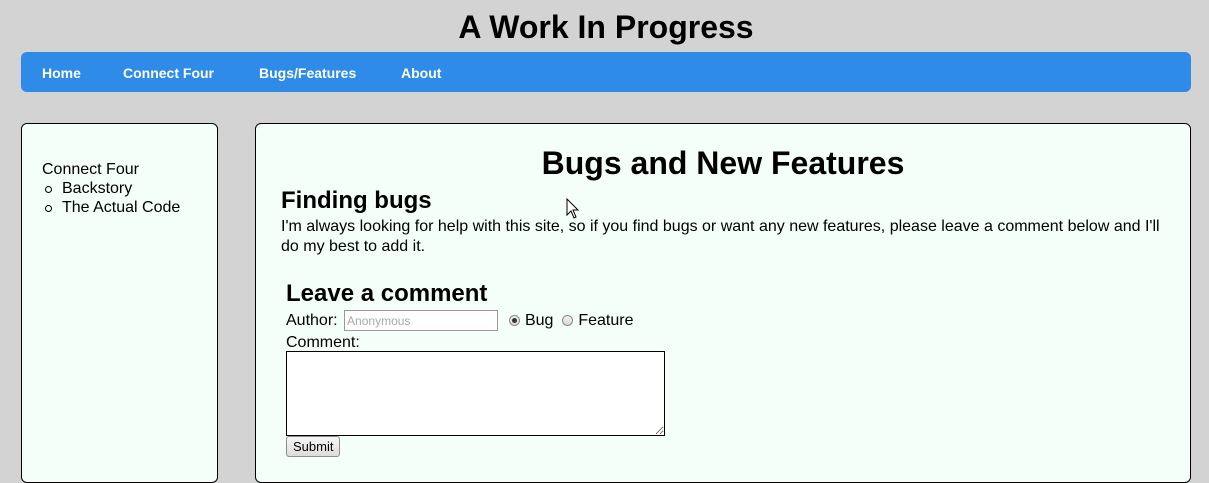  I want to click on nav-item-bugs-features: Bugs/Features, so click(307, 73).